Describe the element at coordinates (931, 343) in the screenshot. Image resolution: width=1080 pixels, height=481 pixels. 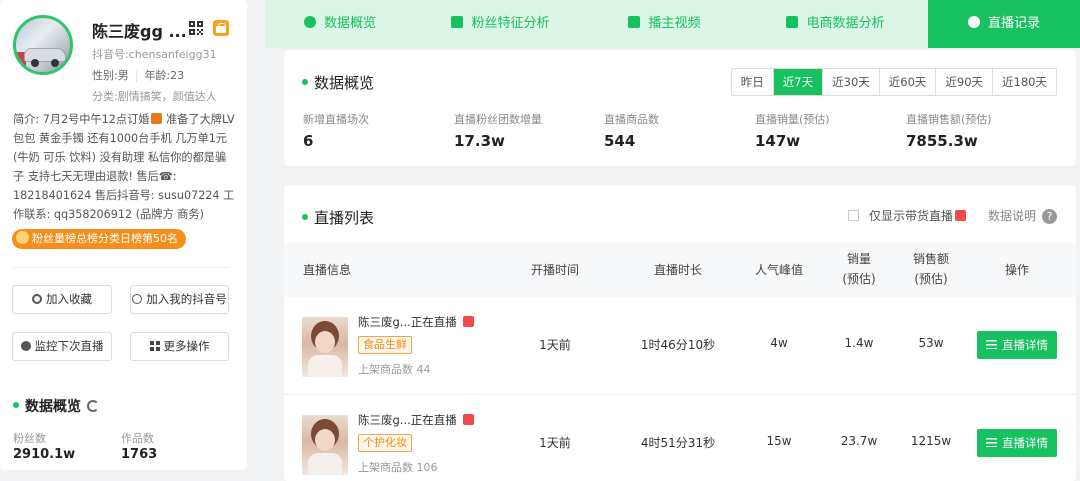
I see `revenue: 53w` at that location.